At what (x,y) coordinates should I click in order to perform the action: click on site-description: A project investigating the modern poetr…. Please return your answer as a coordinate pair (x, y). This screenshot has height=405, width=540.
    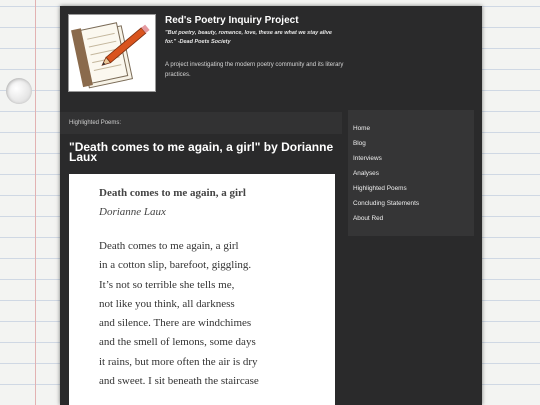
    Looking at the image, I should click on (254, 70).